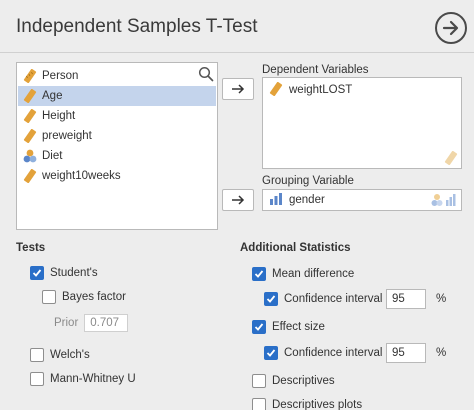 The height and width of the screenshot is (410, 474). I want to click on ci-option-1: Confidence interval %, so click(355, 299).